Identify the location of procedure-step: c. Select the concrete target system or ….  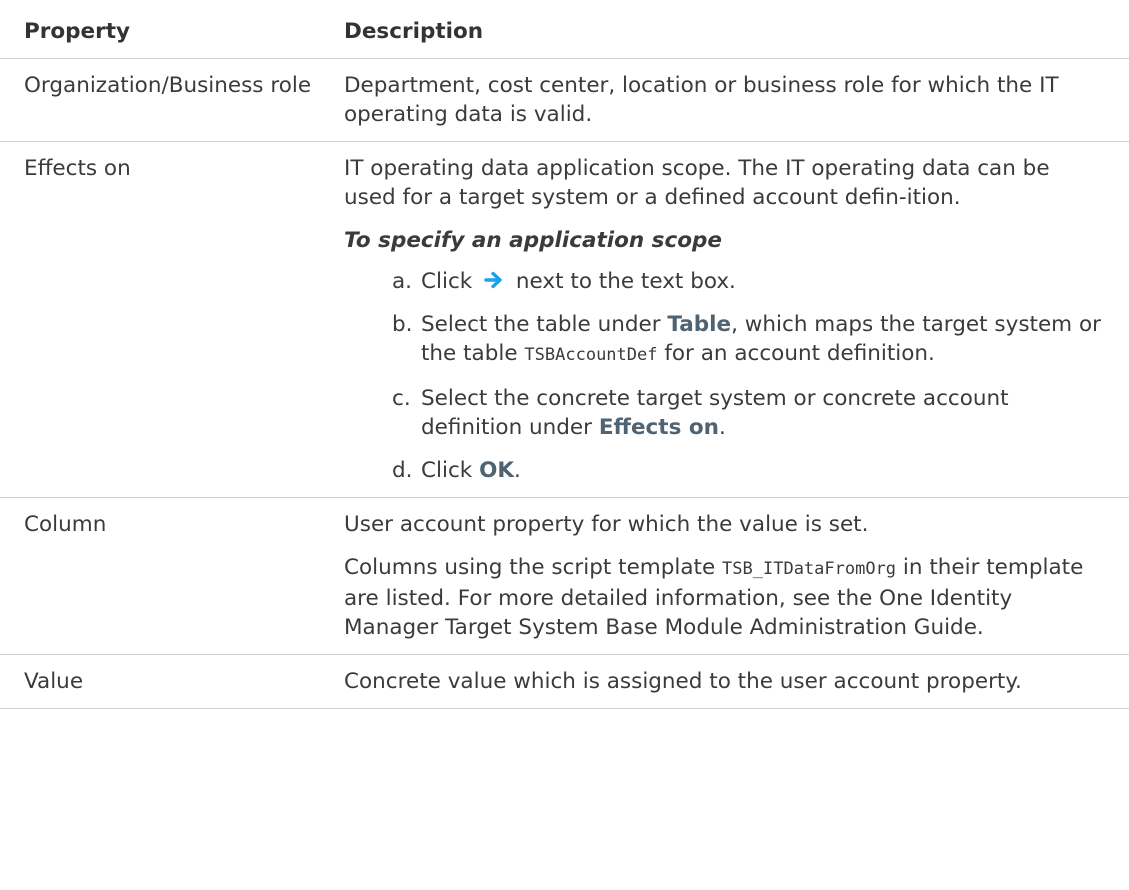
(748, 413).